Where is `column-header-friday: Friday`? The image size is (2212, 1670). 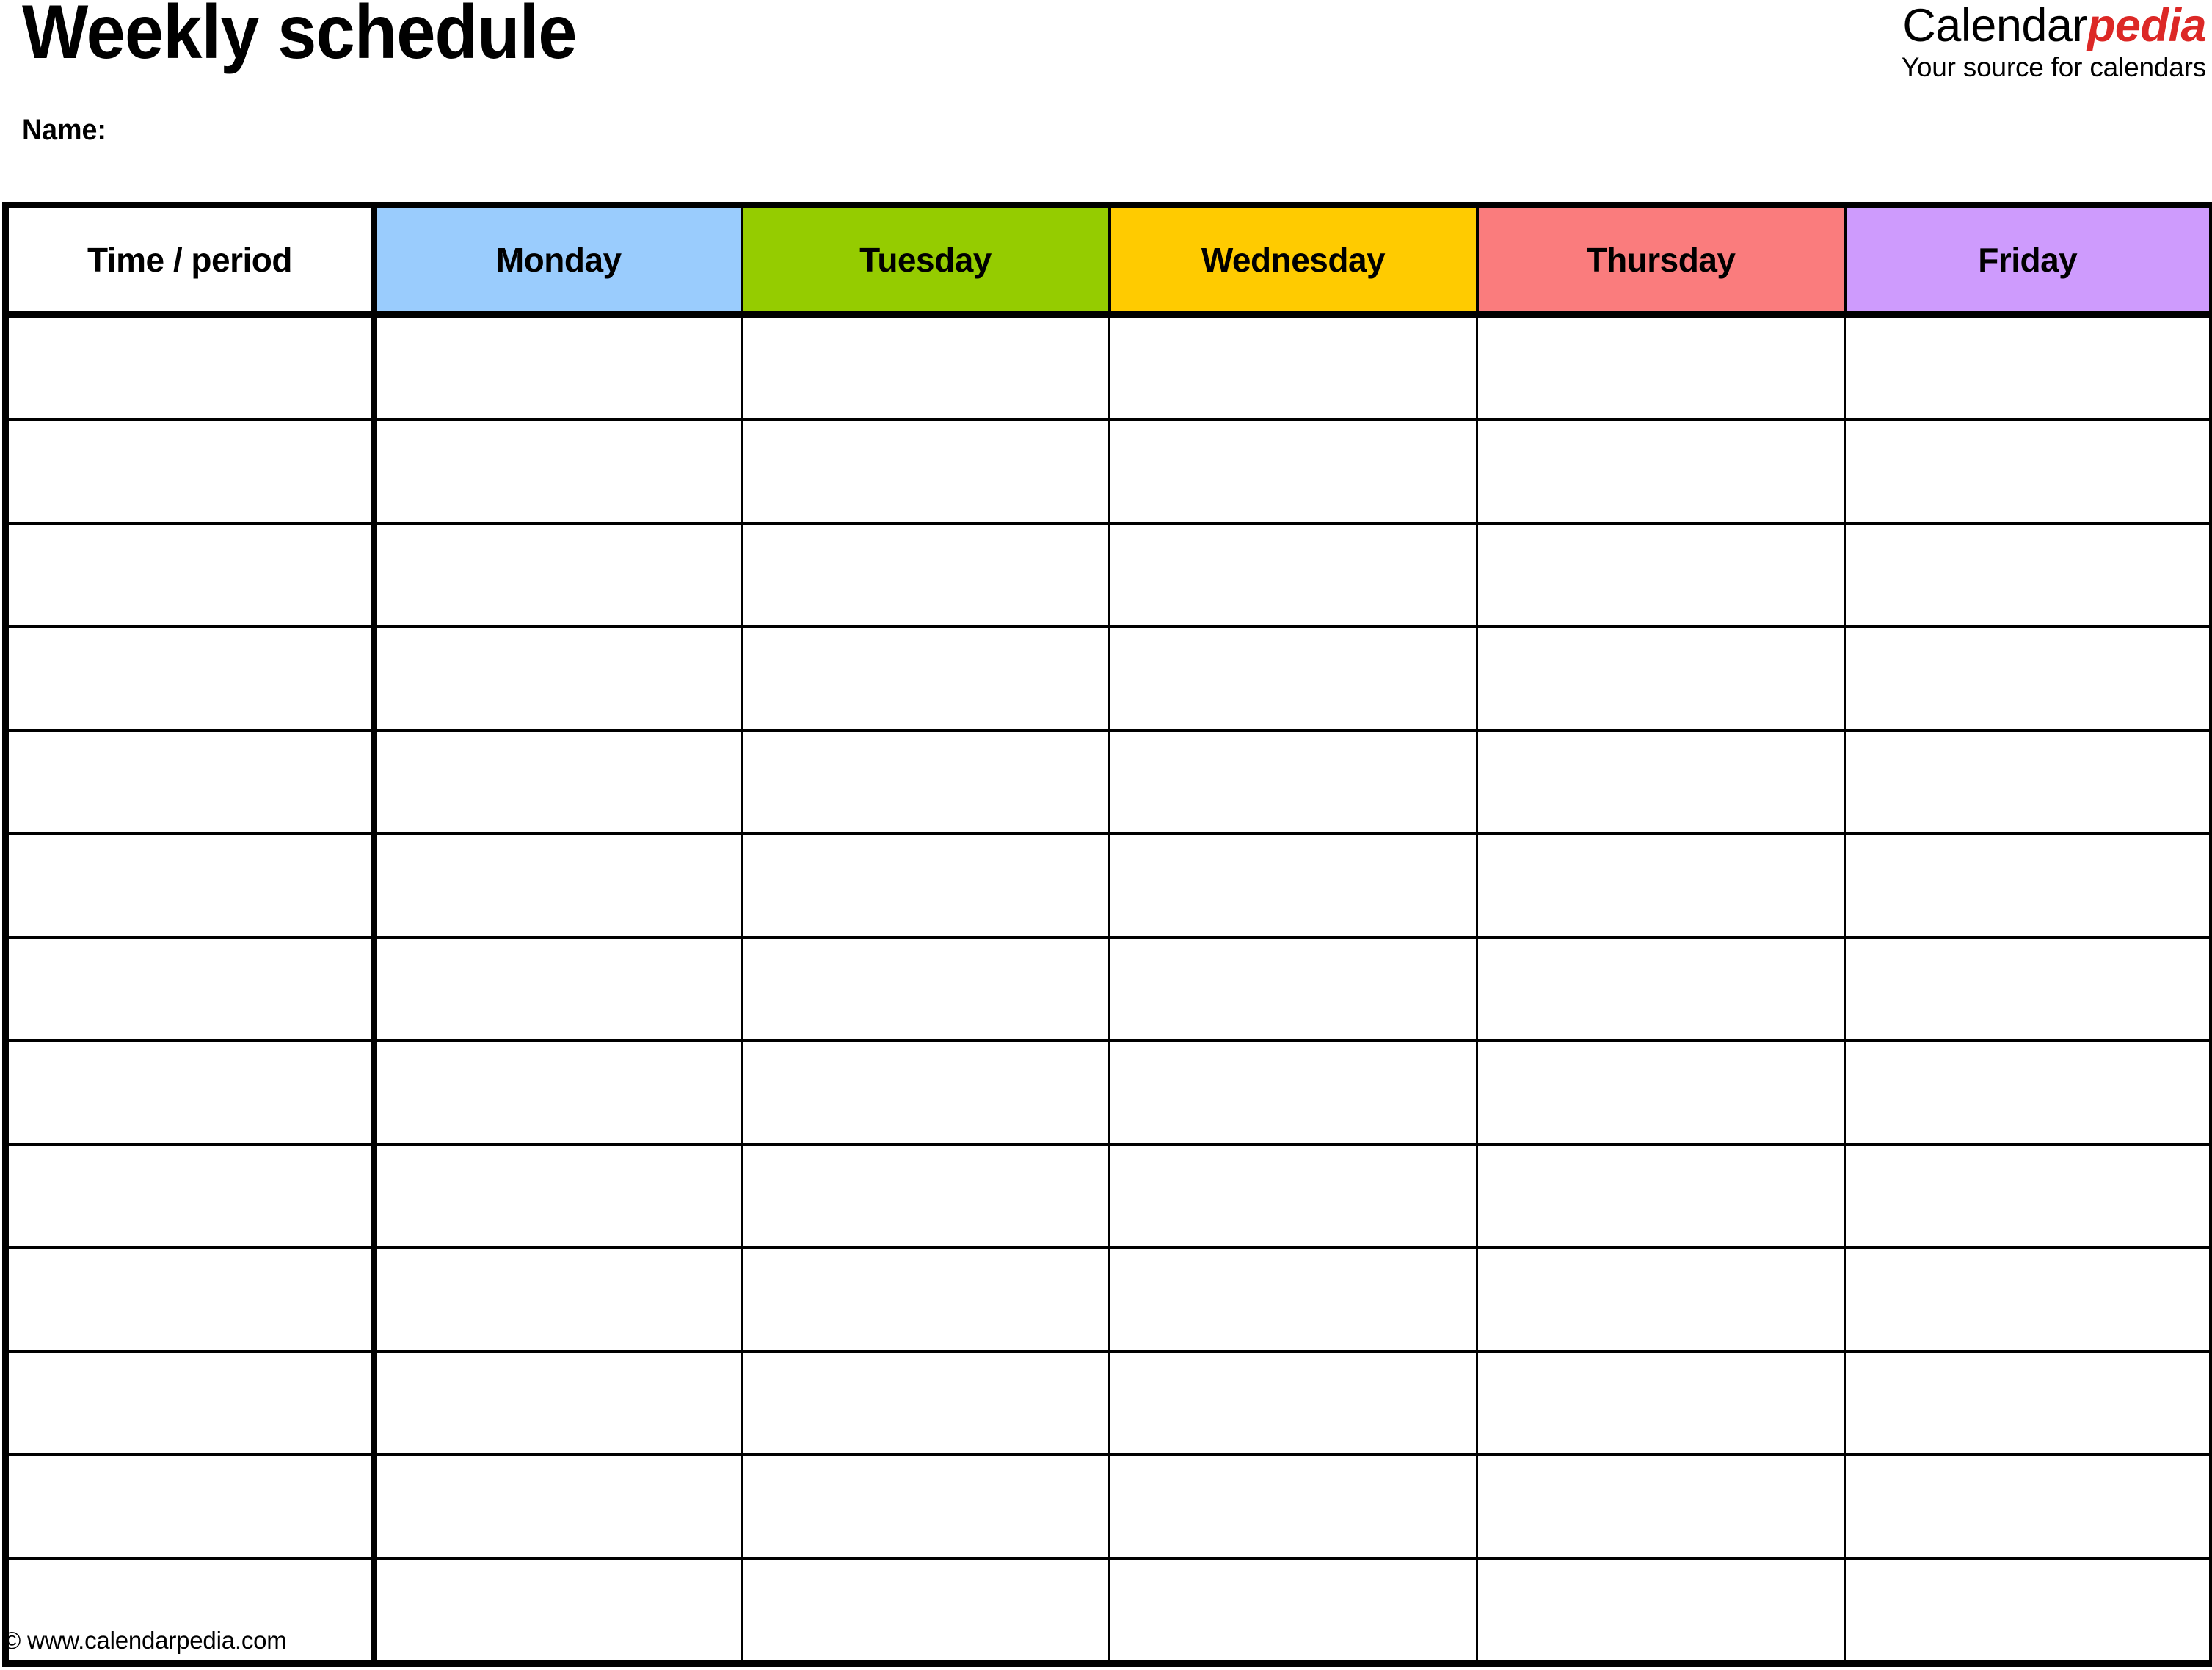 column-header-friday: Friday is located at coordinates (2027, 260).